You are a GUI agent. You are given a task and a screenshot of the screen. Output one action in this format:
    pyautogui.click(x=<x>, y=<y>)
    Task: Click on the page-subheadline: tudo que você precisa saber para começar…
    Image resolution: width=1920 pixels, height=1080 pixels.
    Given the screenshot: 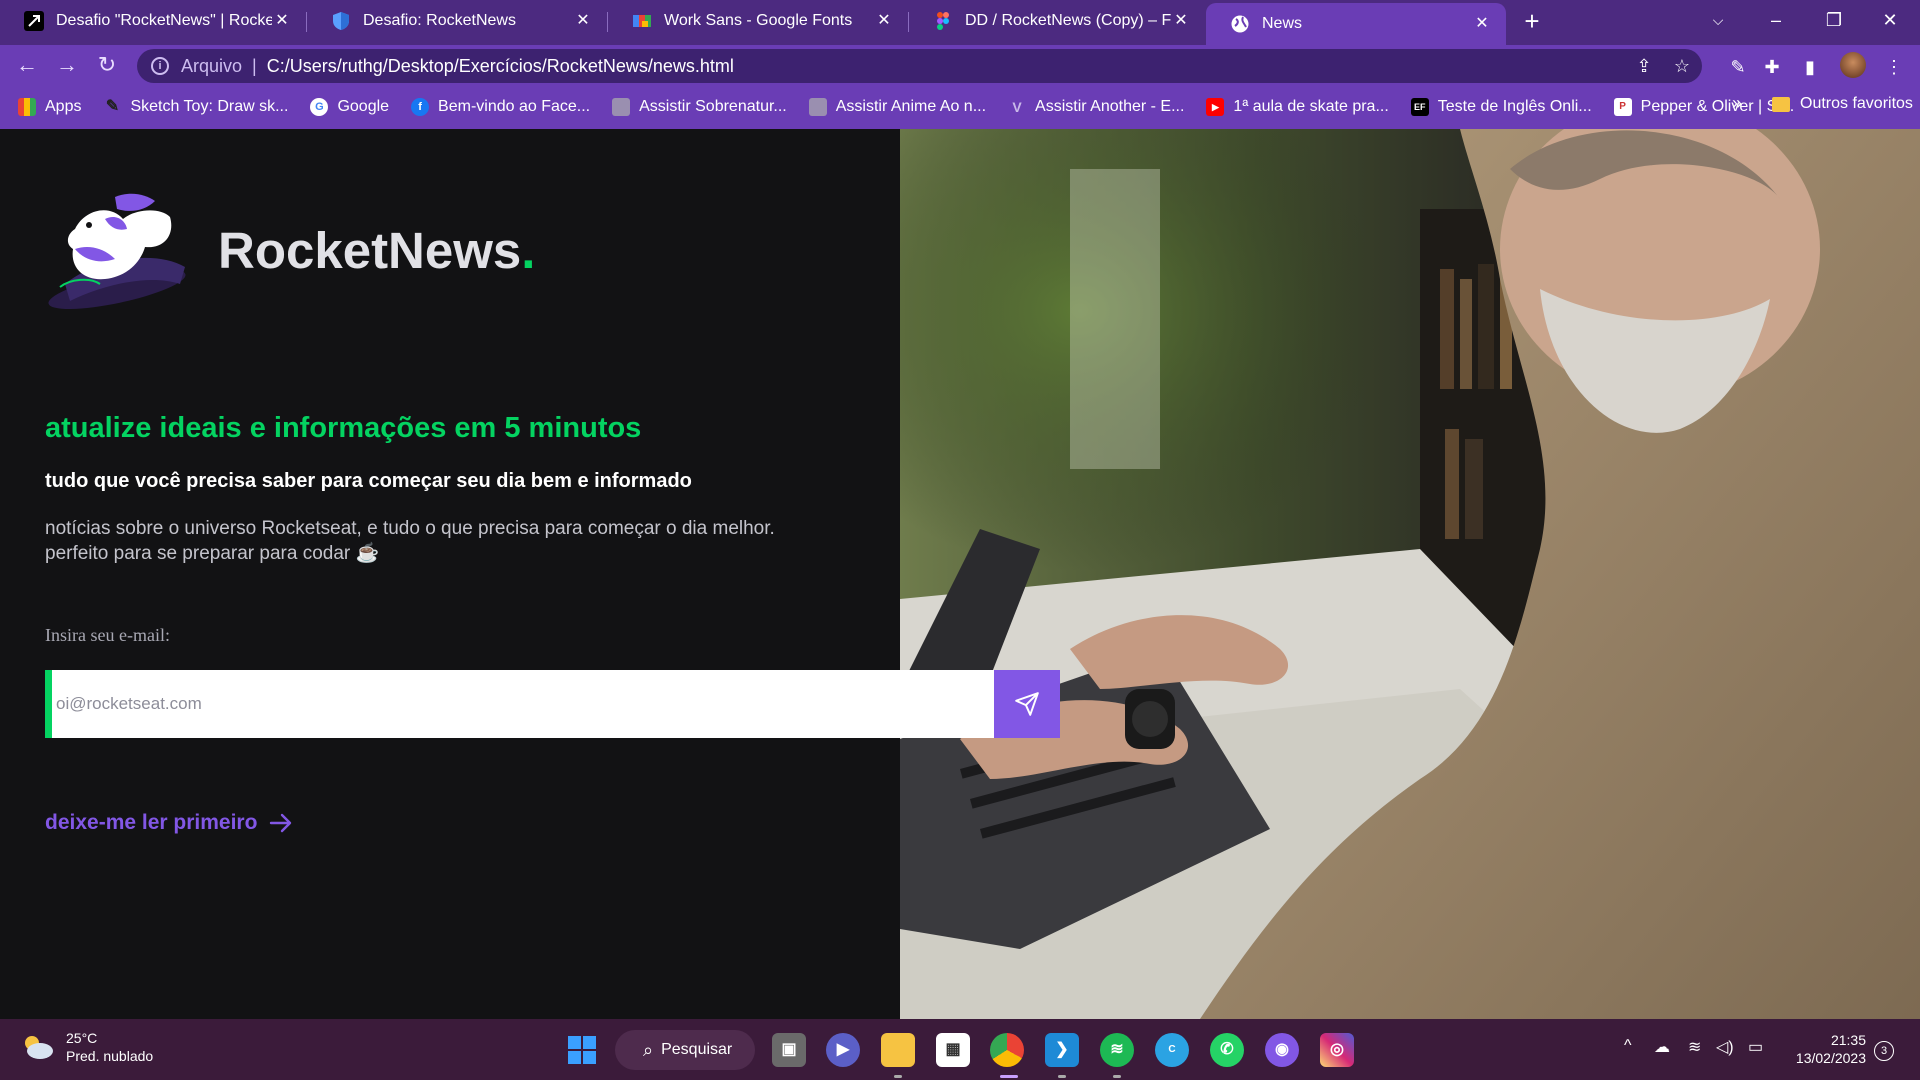 What is the action you would take?
    pyautogui.click(x=368, y=481)
    